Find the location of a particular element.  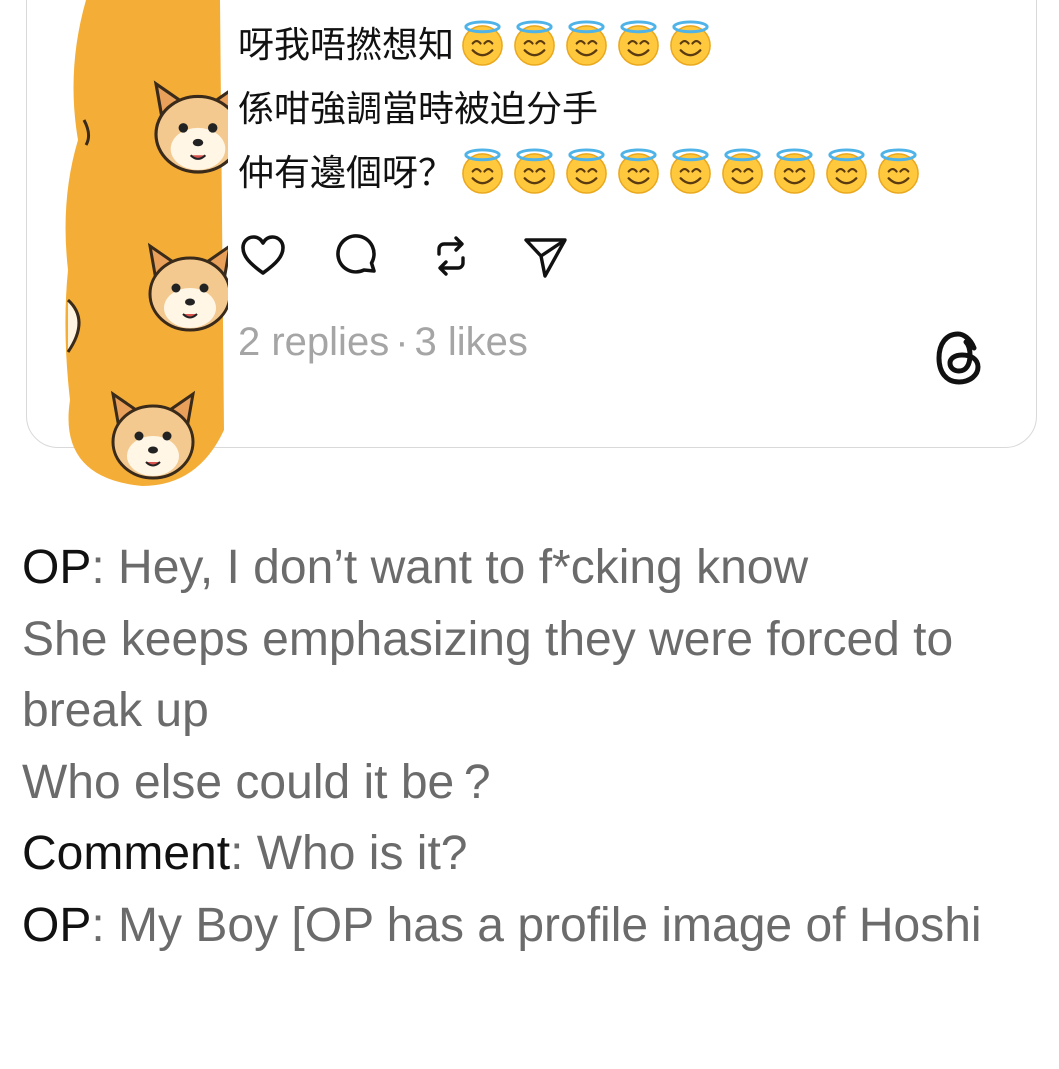

post-line-text: 係咁強調當時被迫分手 is located at coordinates (418, 109).